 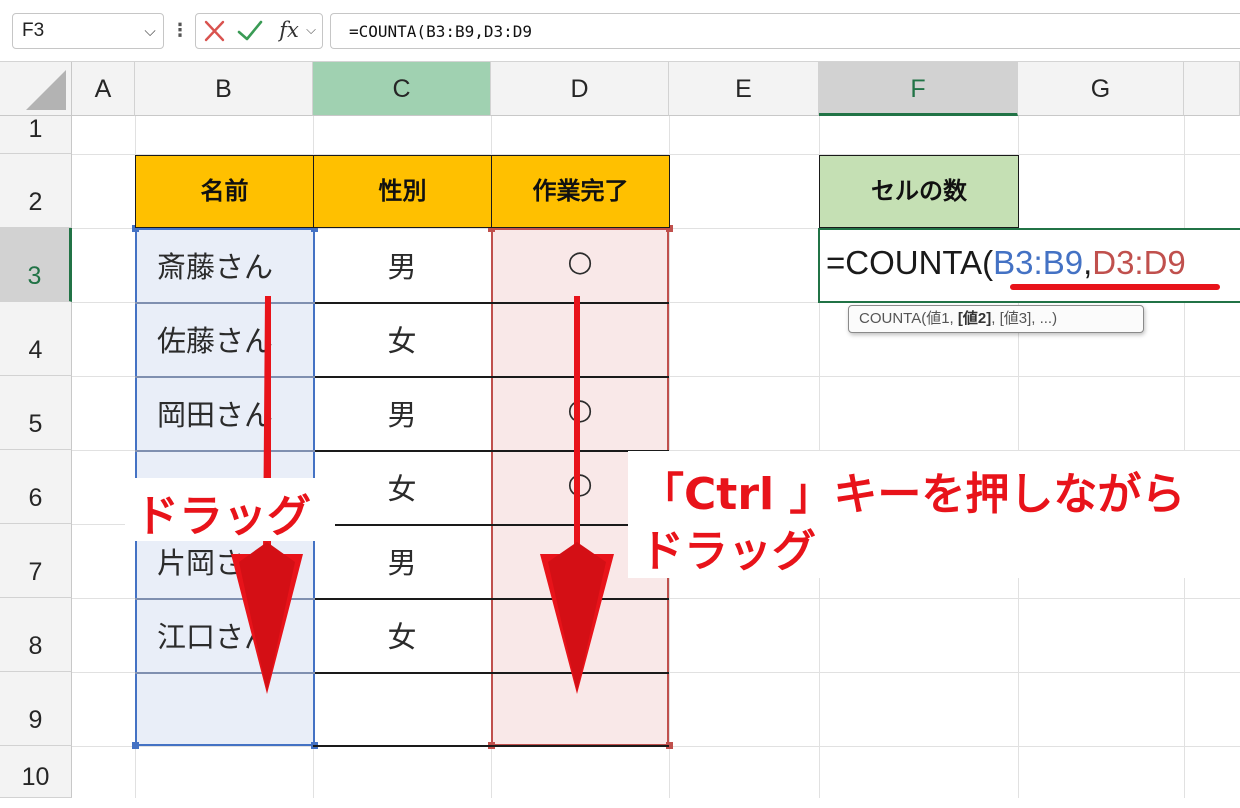 I want to click on column-header-a: A, so click(x=103, y=89).